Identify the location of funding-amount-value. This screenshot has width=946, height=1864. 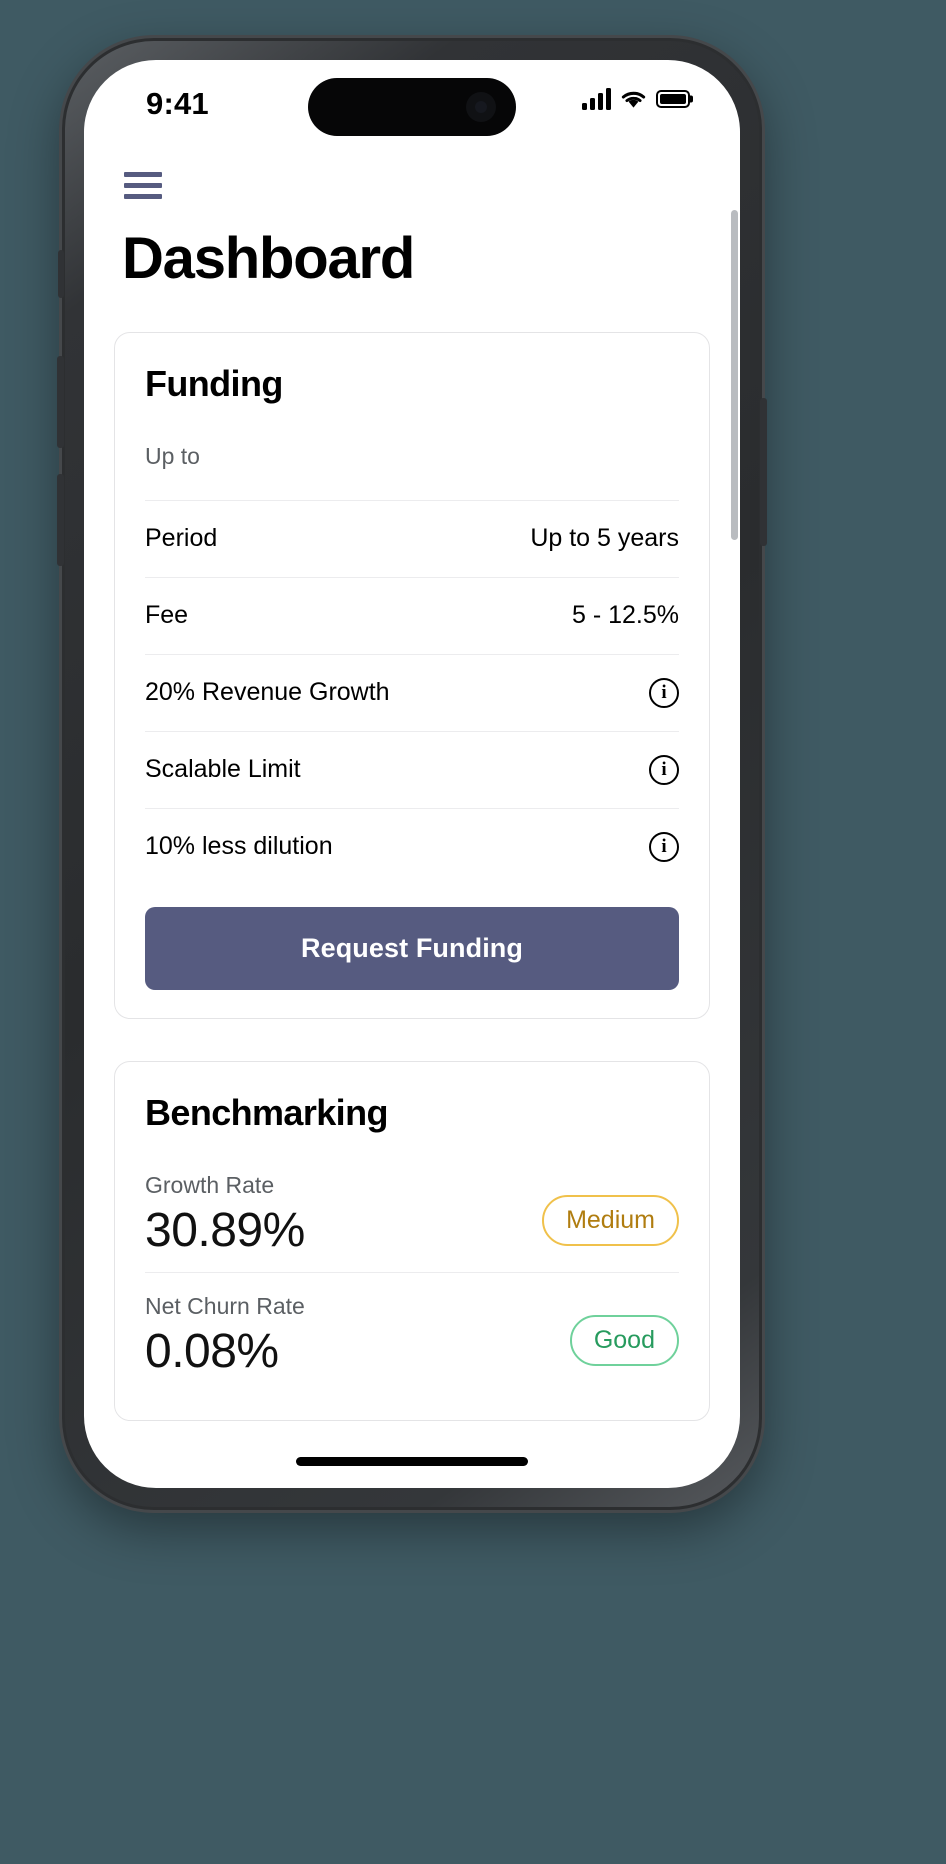
(412, 472).